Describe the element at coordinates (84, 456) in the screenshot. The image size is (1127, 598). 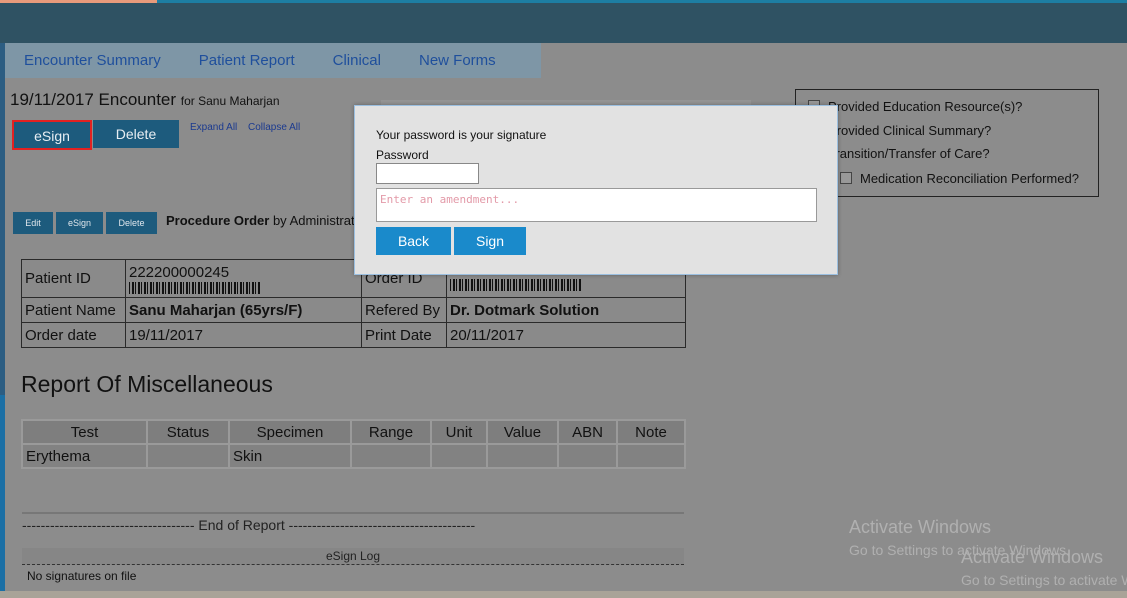
I see `cell-test: Erythema` at that location.